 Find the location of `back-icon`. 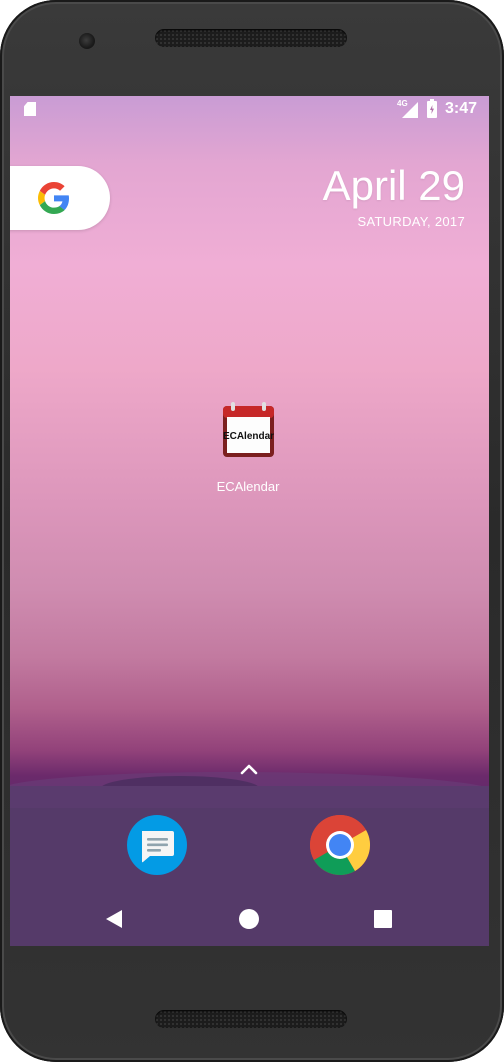

back-icon is located at coordinates (114, 919).